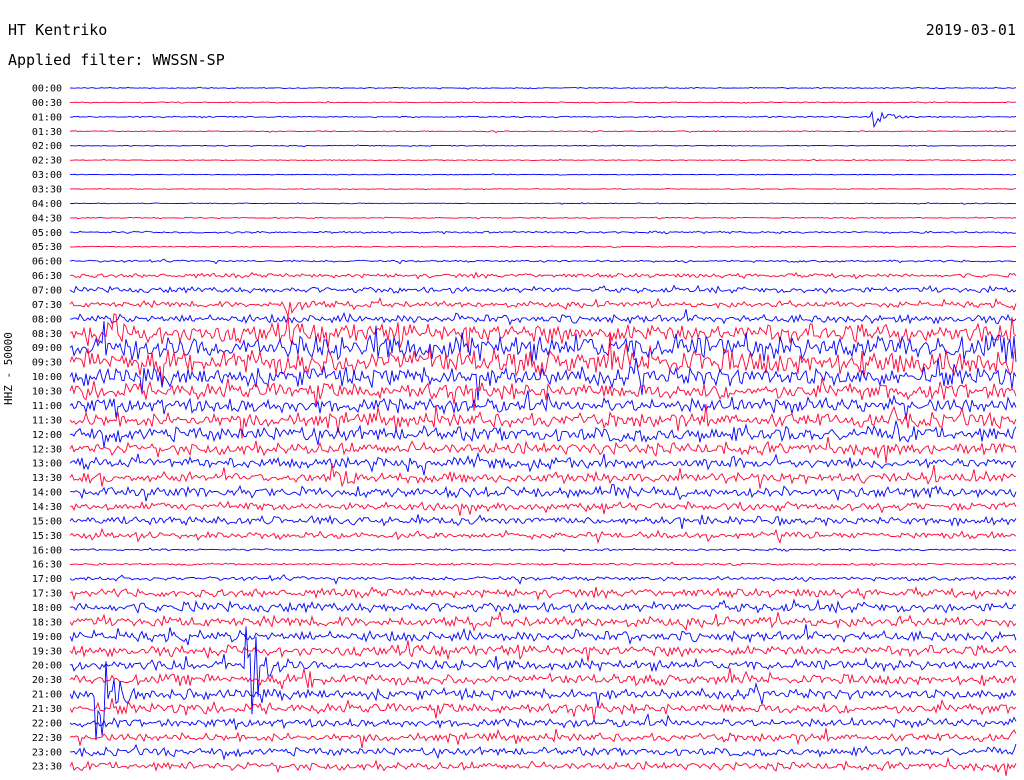  I want to click on row-time-label: 18:30, so click(47, 622).